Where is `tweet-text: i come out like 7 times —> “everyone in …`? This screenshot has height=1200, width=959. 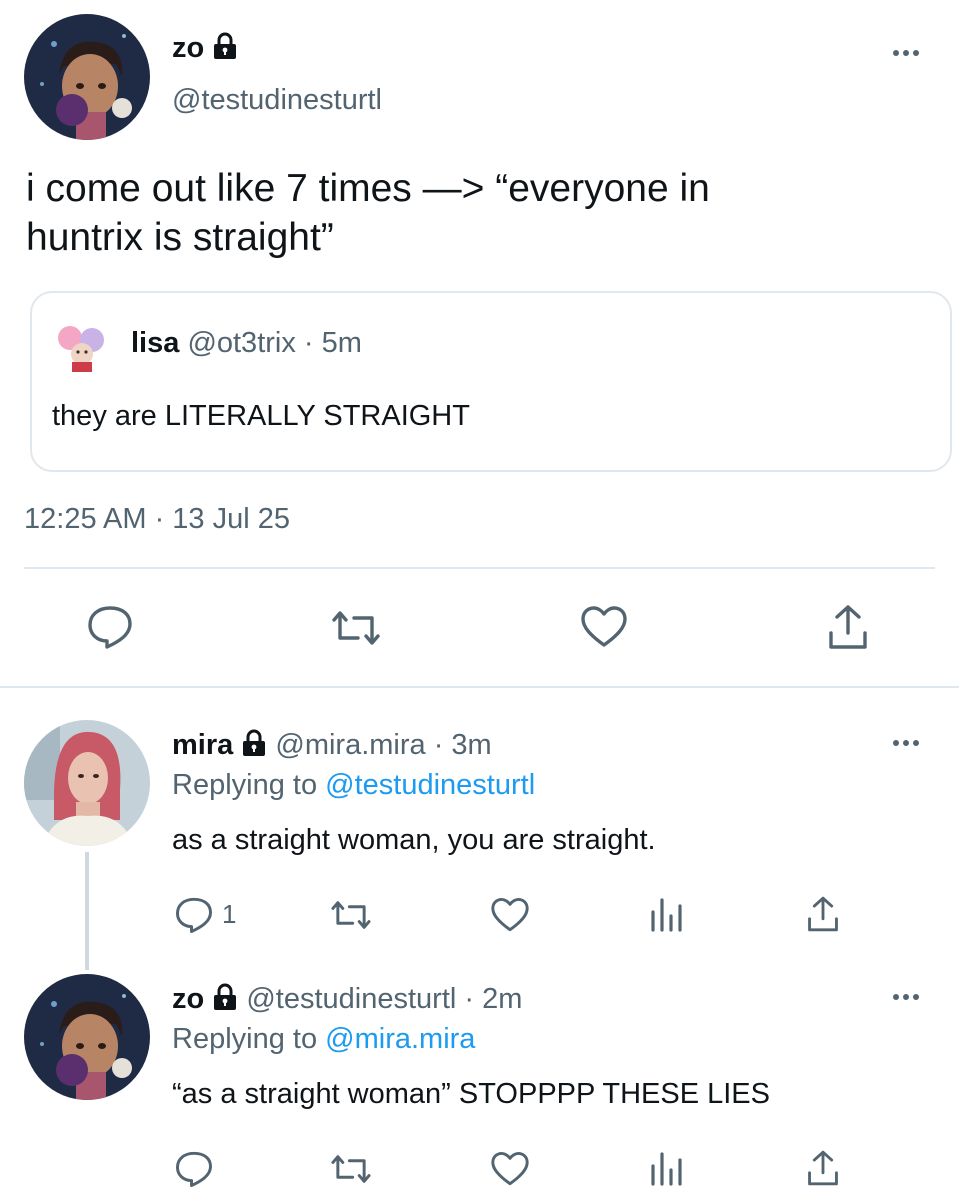
tweet-text: i come out like 7 times —> “everyone in … is located at coordinates (368, 213).